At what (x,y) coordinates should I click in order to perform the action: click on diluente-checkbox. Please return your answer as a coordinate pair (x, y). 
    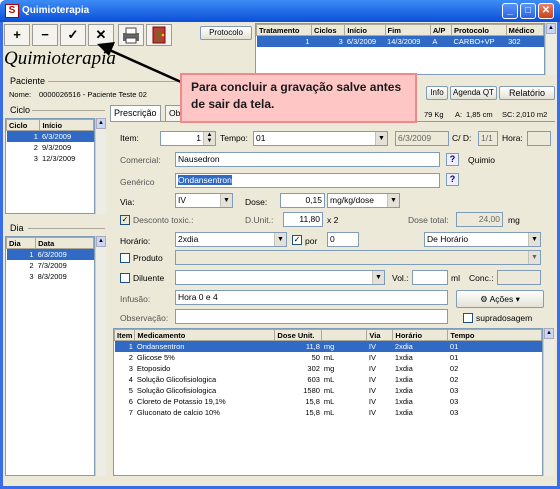
    Looking at the image, I should click on (125, 278).